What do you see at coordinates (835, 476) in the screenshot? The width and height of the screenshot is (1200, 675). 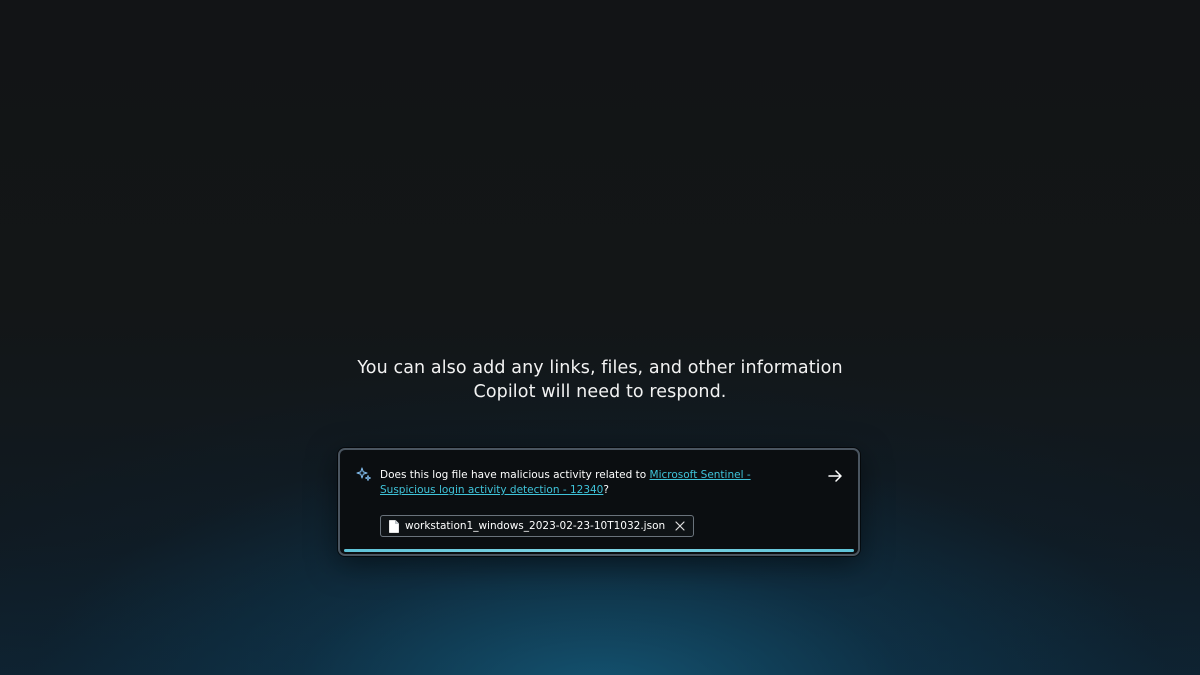 I see `arrow-right-icon` at bounding box center [835, 476].